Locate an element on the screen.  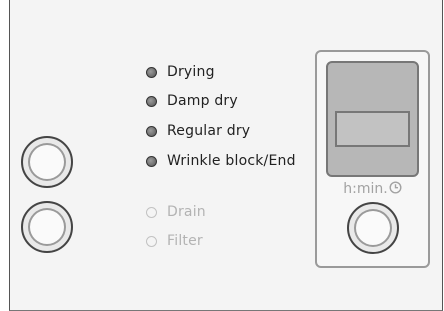
indicator-label: Regular dry is located at coordinates (209, 131).